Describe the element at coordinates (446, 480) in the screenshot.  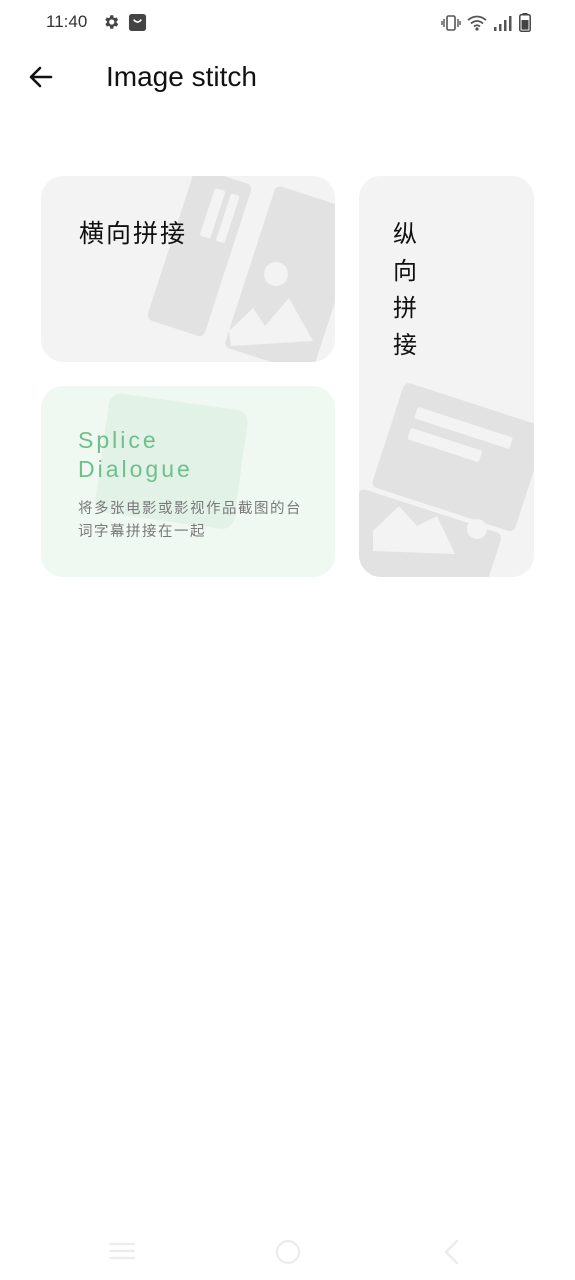
I see `vertical-stitch-watermark-icon` at that location.